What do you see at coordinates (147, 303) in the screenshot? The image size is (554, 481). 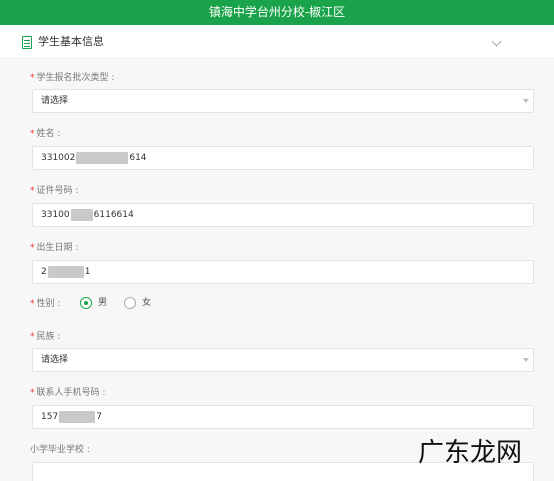 I see `gender-female-label: 女` at bounding box center [147, 303].